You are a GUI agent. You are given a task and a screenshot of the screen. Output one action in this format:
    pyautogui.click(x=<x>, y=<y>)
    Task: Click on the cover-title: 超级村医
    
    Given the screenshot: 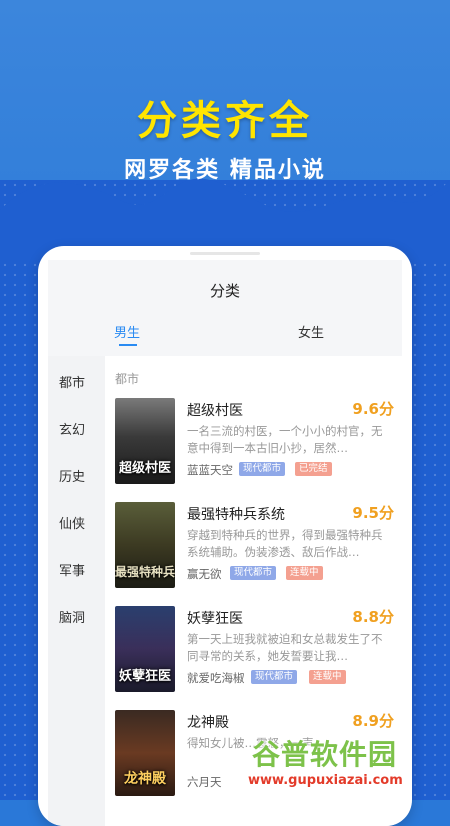 What is the action you would take?
    pyautogui.click(x=144, y=468)
    